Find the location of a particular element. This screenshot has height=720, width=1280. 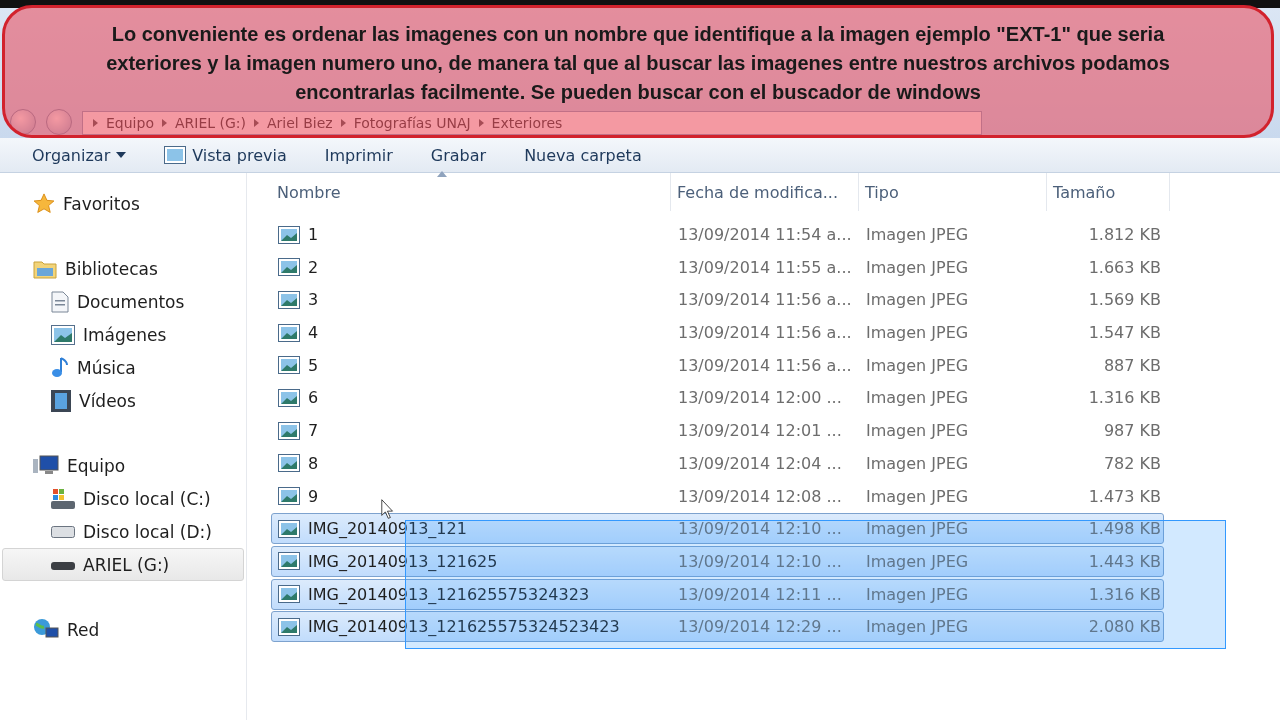

toolbar-button: Vista previa is located at coordinates (225, 155).